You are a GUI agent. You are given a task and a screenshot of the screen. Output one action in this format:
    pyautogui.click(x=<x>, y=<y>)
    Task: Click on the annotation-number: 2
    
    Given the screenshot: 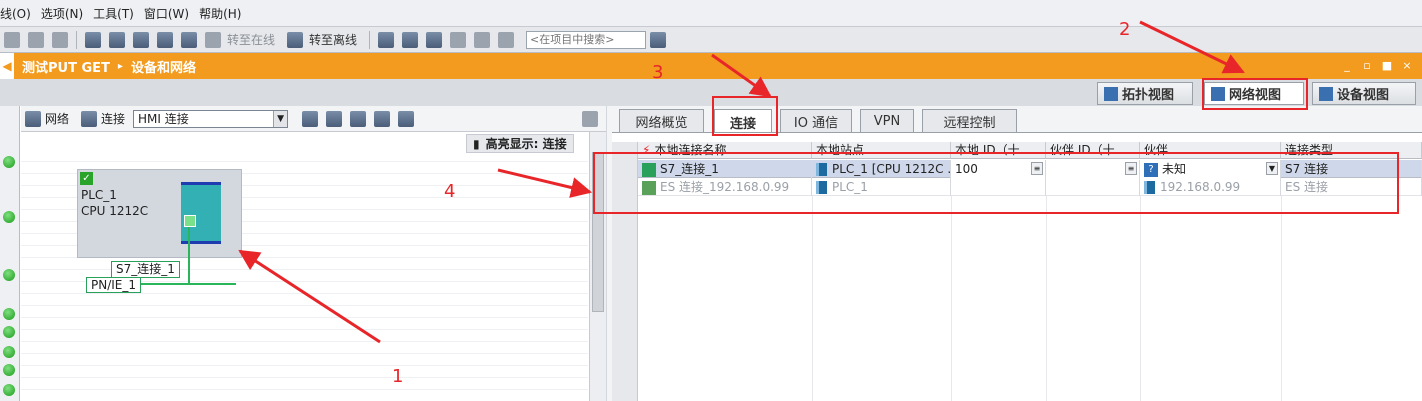 What is the action you would take?
    pyautogui.click(x=1125, y=29)
    